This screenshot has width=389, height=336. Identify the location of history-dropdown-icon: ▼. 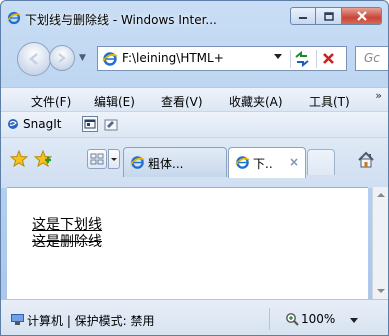
(82, 58).